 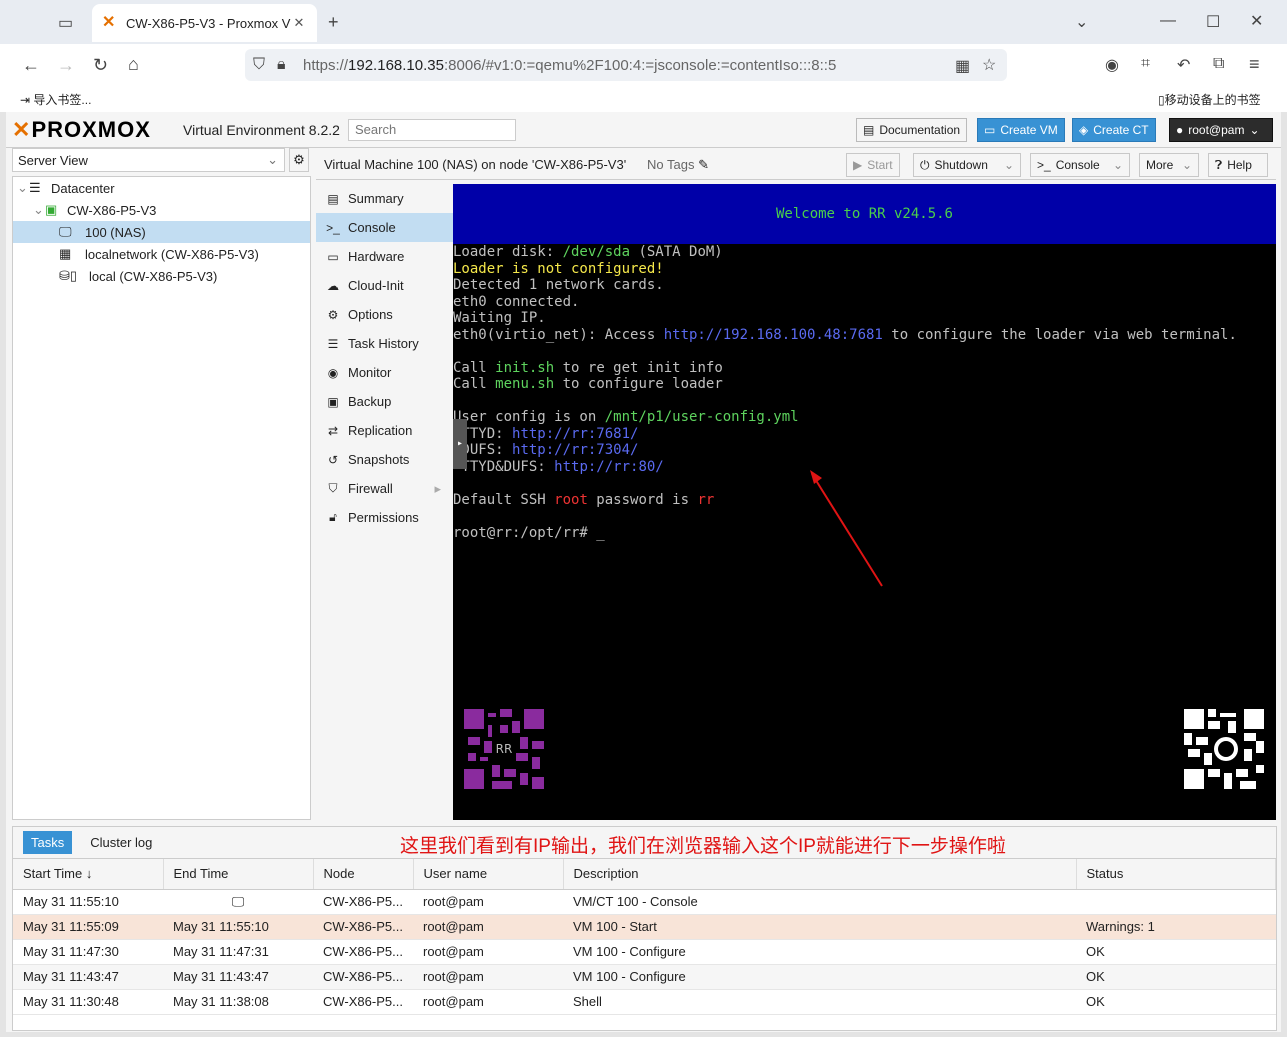 I want to click on minimize-icon: —, so click(x=1168, y=21).